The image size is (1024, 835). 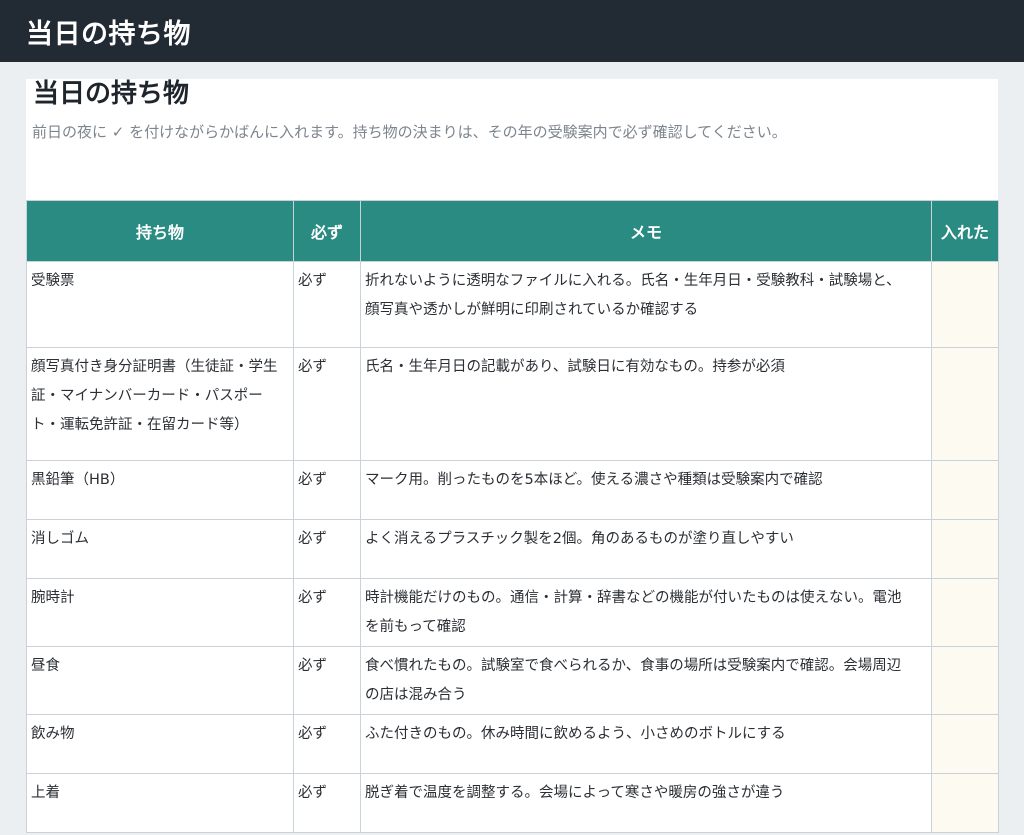 What do you see at coordinates (111, 94) in the screenshot?
I see `sheet-title: 当日の持ち物` at bounding box center [111, 94].